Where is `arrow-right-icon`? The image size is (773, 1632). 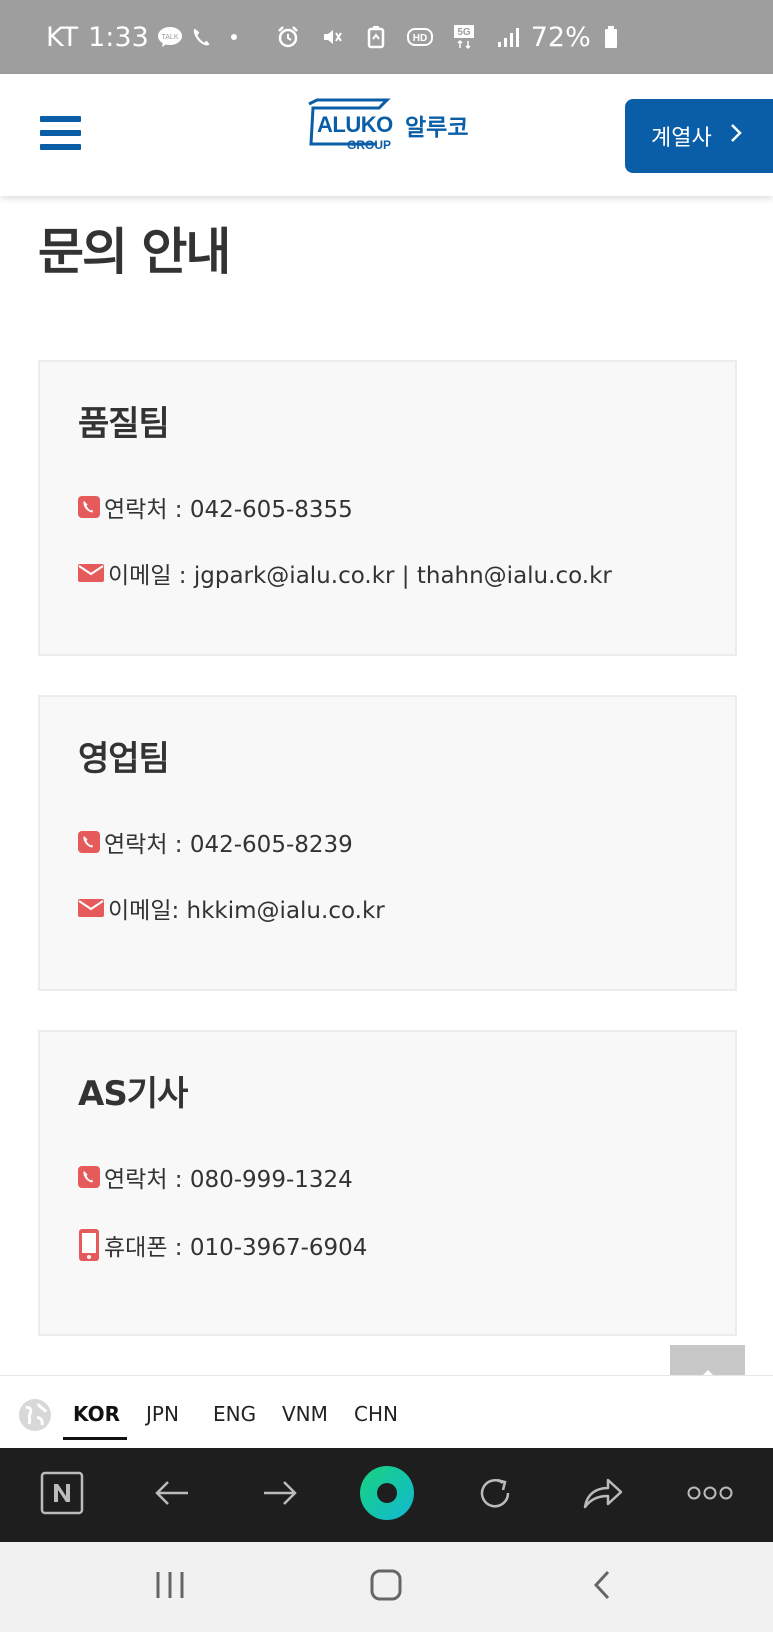 arrow-right-icon is located at coordinates (280, 1495).